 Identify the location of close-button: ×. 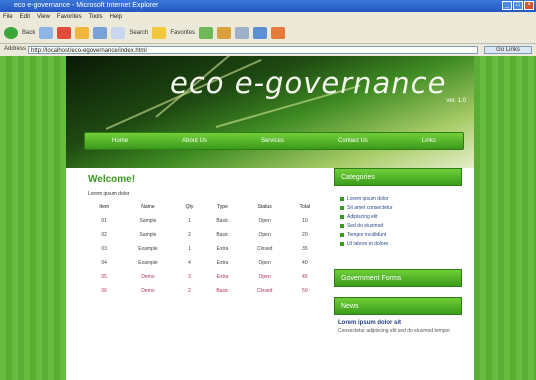
(529, 5).